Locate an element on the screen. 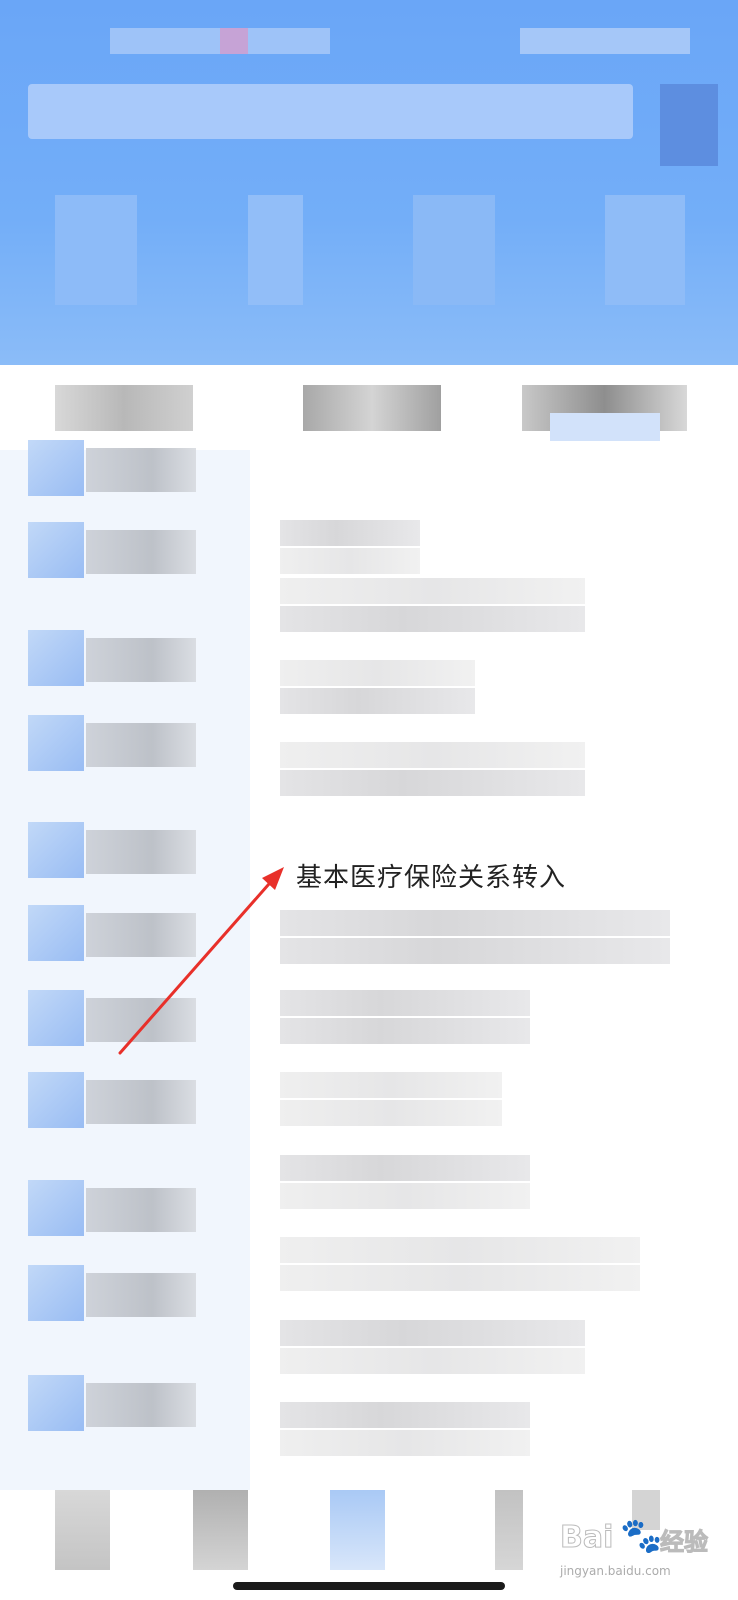 The height and width of the screenshot is (1600, 738). tab-strip is located at coordinates (369, 407).